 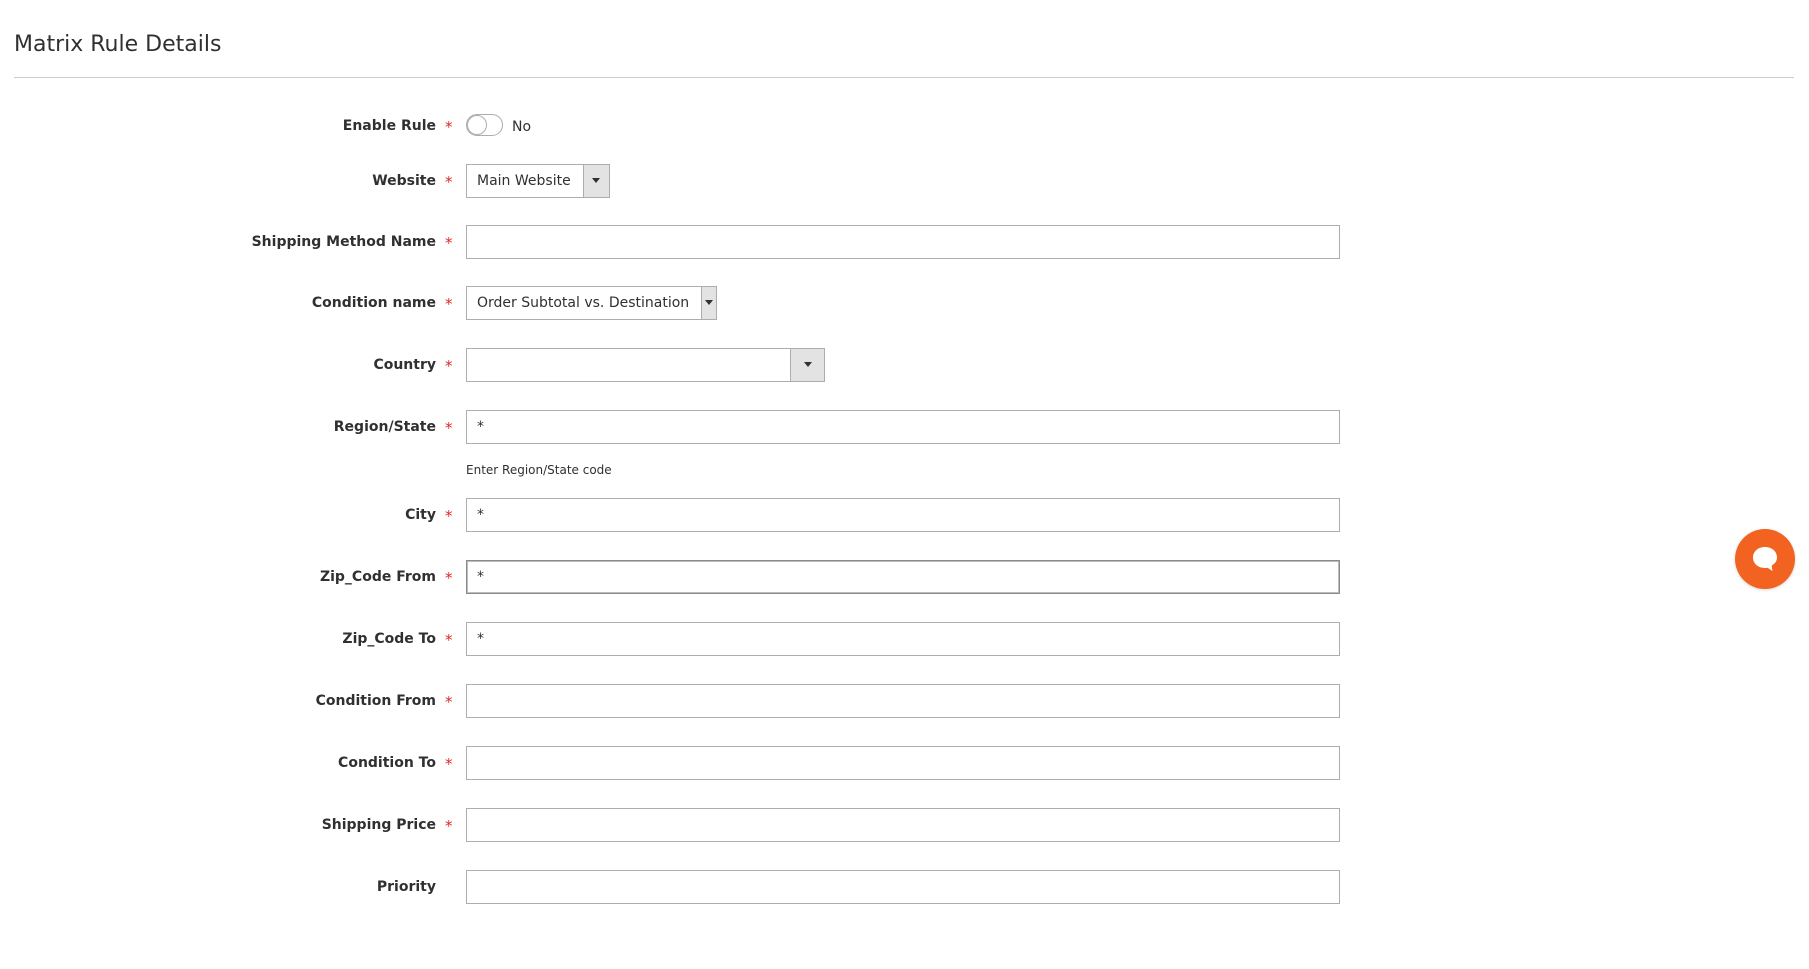 What do you see at coordinates (384, 427) in the screenshot?
I see `region-state-label: Region/State` at bounding box center [384, 427].